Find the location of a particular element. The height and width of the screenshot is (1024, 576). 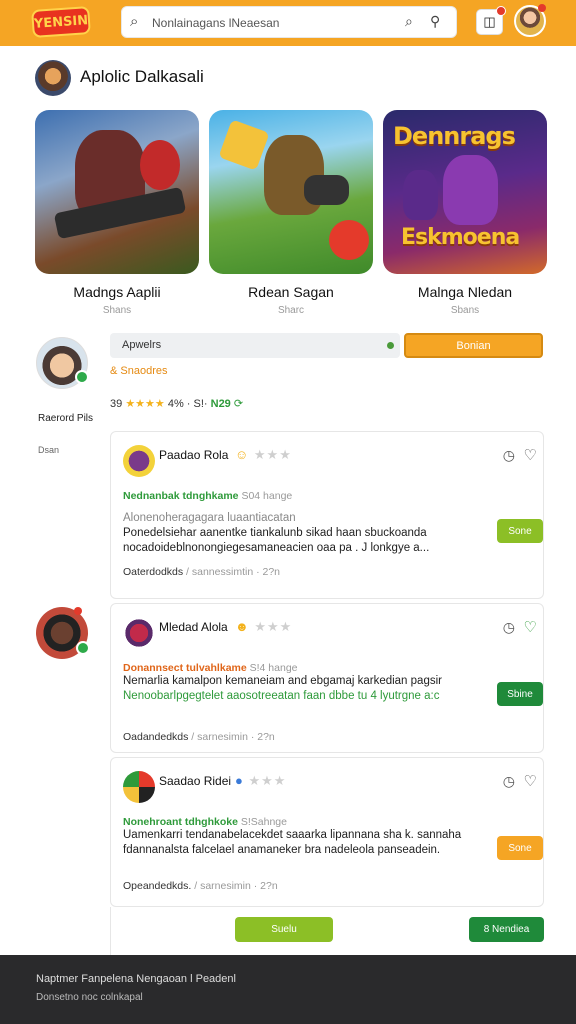

app-logo: YENSIN is located at coordinates (61, 22).